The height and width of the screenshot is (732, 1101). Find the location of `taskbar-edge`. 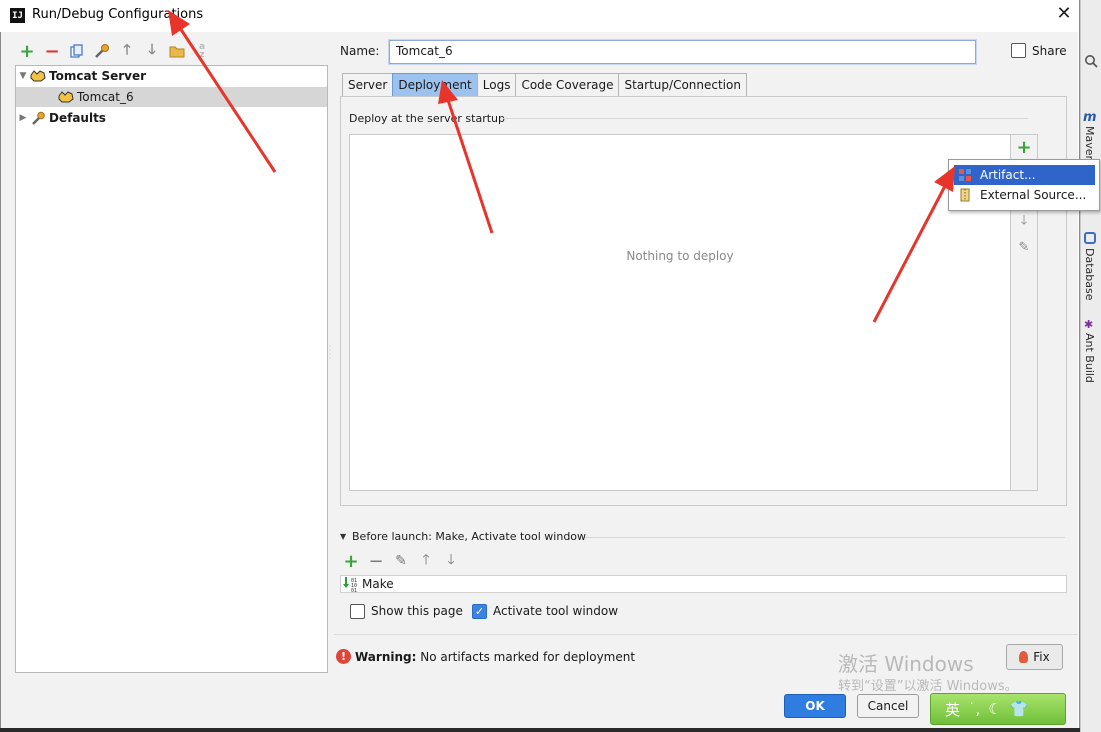

taskbar-edge is located at coordinates (540, 730).